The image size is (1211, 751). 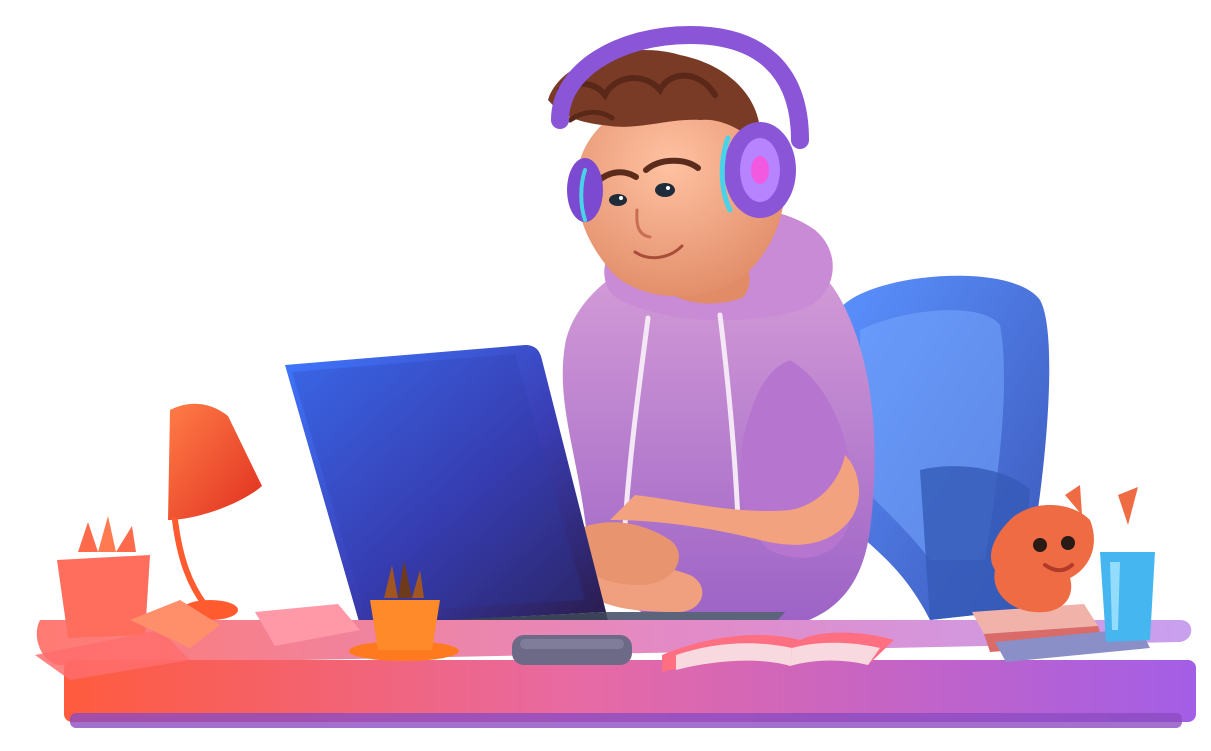 I want to click on desk-lamp-icon, so click(x=215, y=511).